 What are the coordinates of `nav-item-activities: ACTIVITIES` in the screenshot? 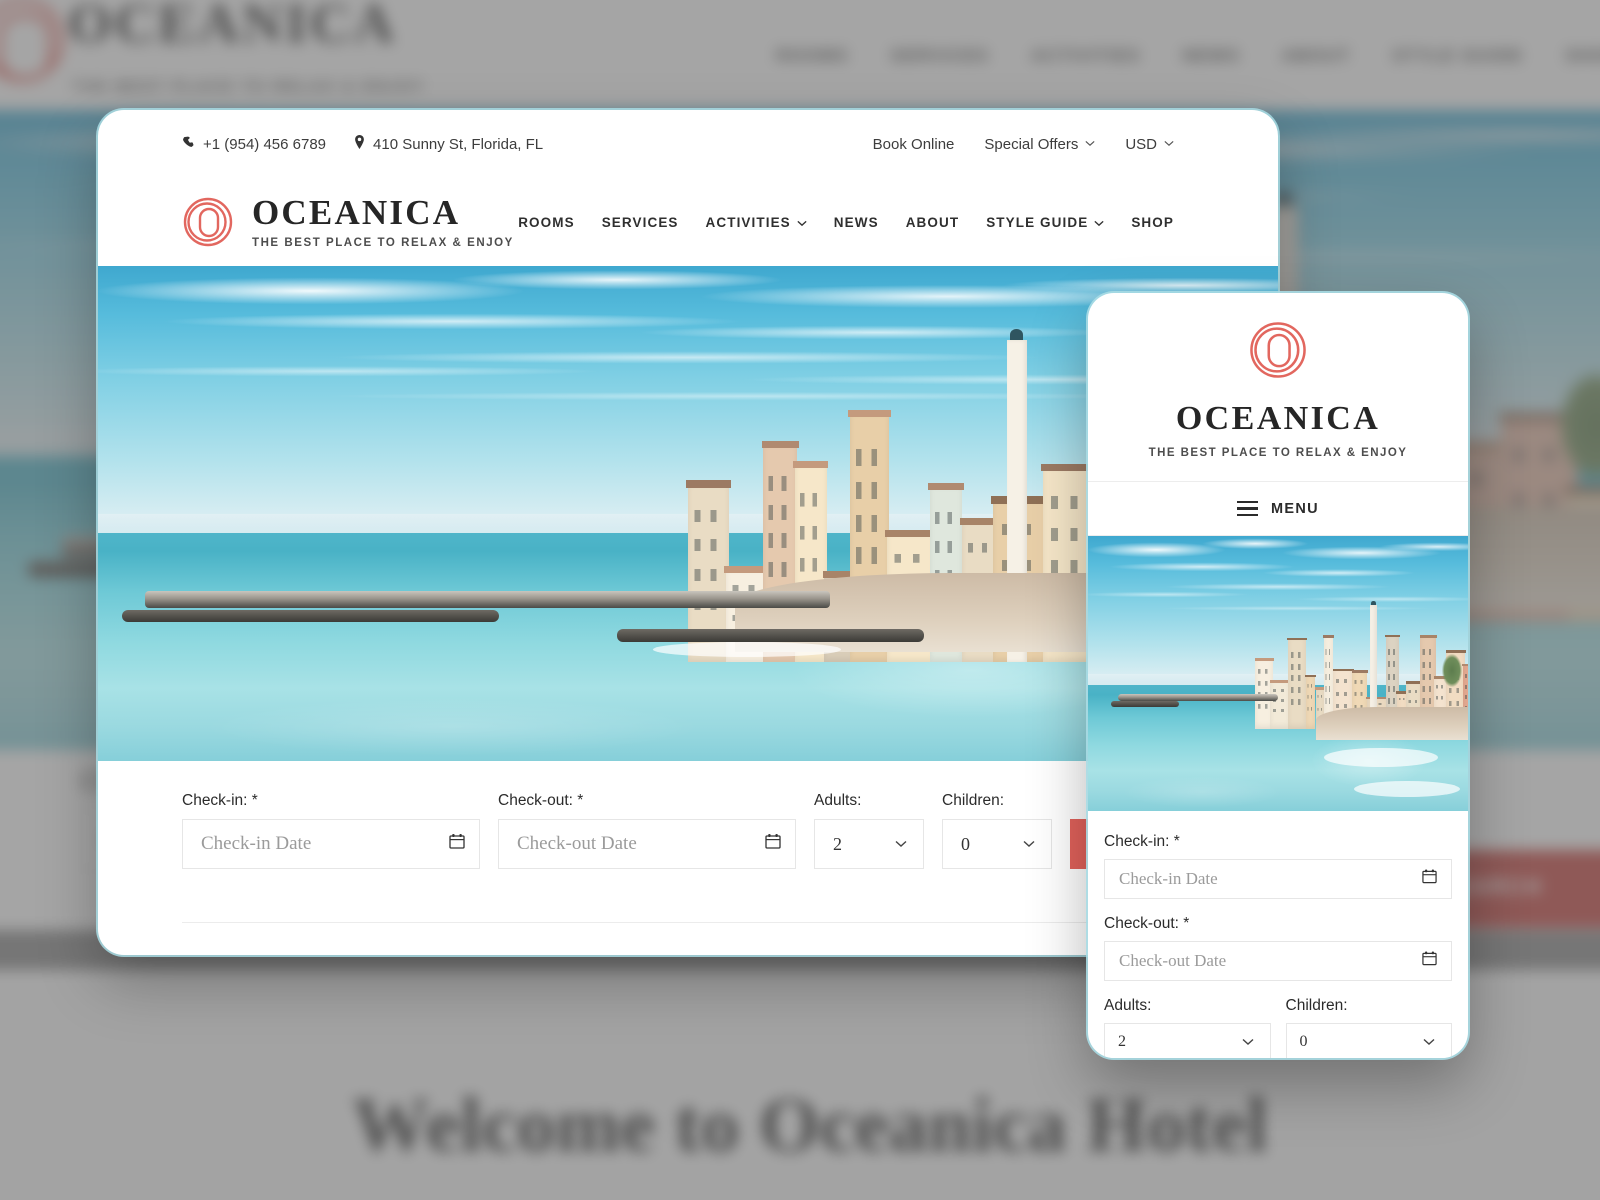 It's located at (756, 222).